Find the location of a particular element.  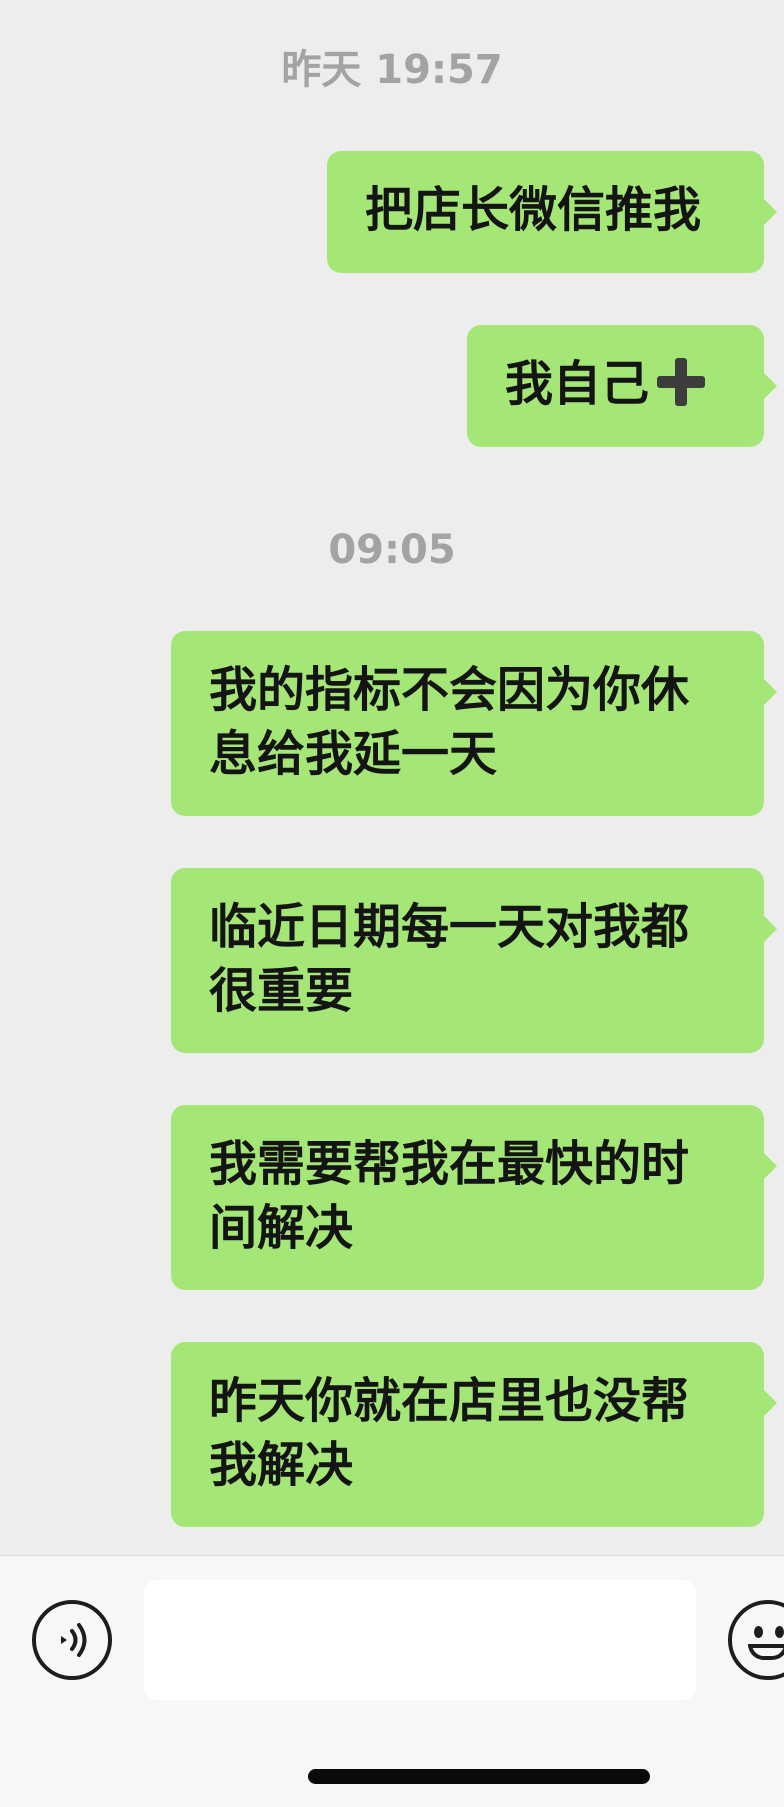

timestamp: 昨天 19:57 is located at coordinates (392, 70).